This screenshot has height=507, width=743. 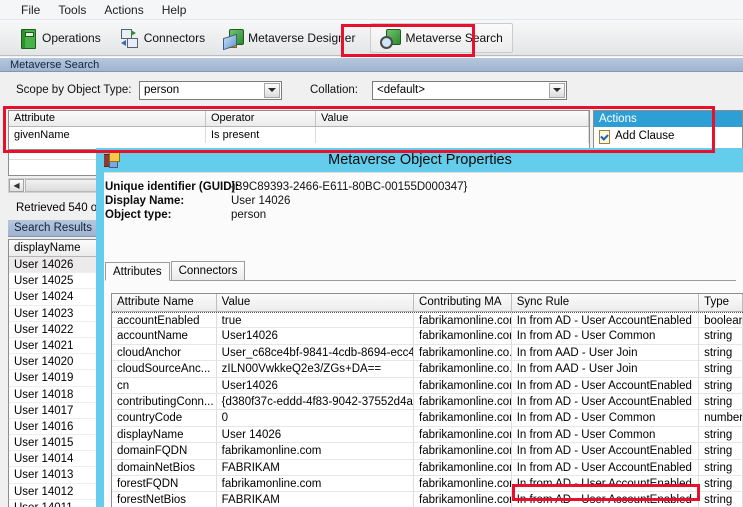 I want to click on result-list-item: User 14020, so click(x=58, y=362).